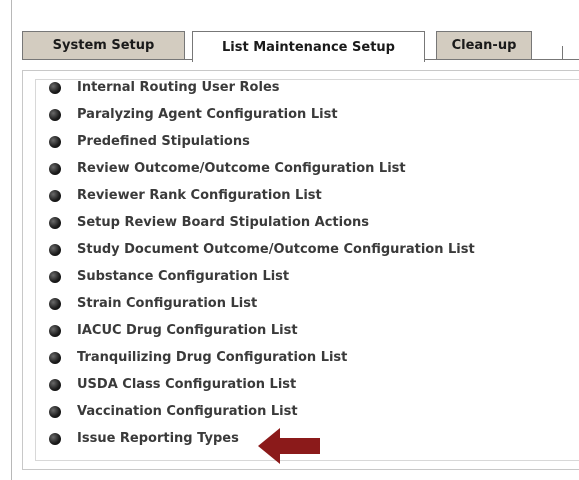 Image resolution: width=579 pixels, height=480 pixels. Describe the element at coordinates (207, 114) in the screenshot. I see `list-item-label: Paralyzing Agent Configuration List` at that location.